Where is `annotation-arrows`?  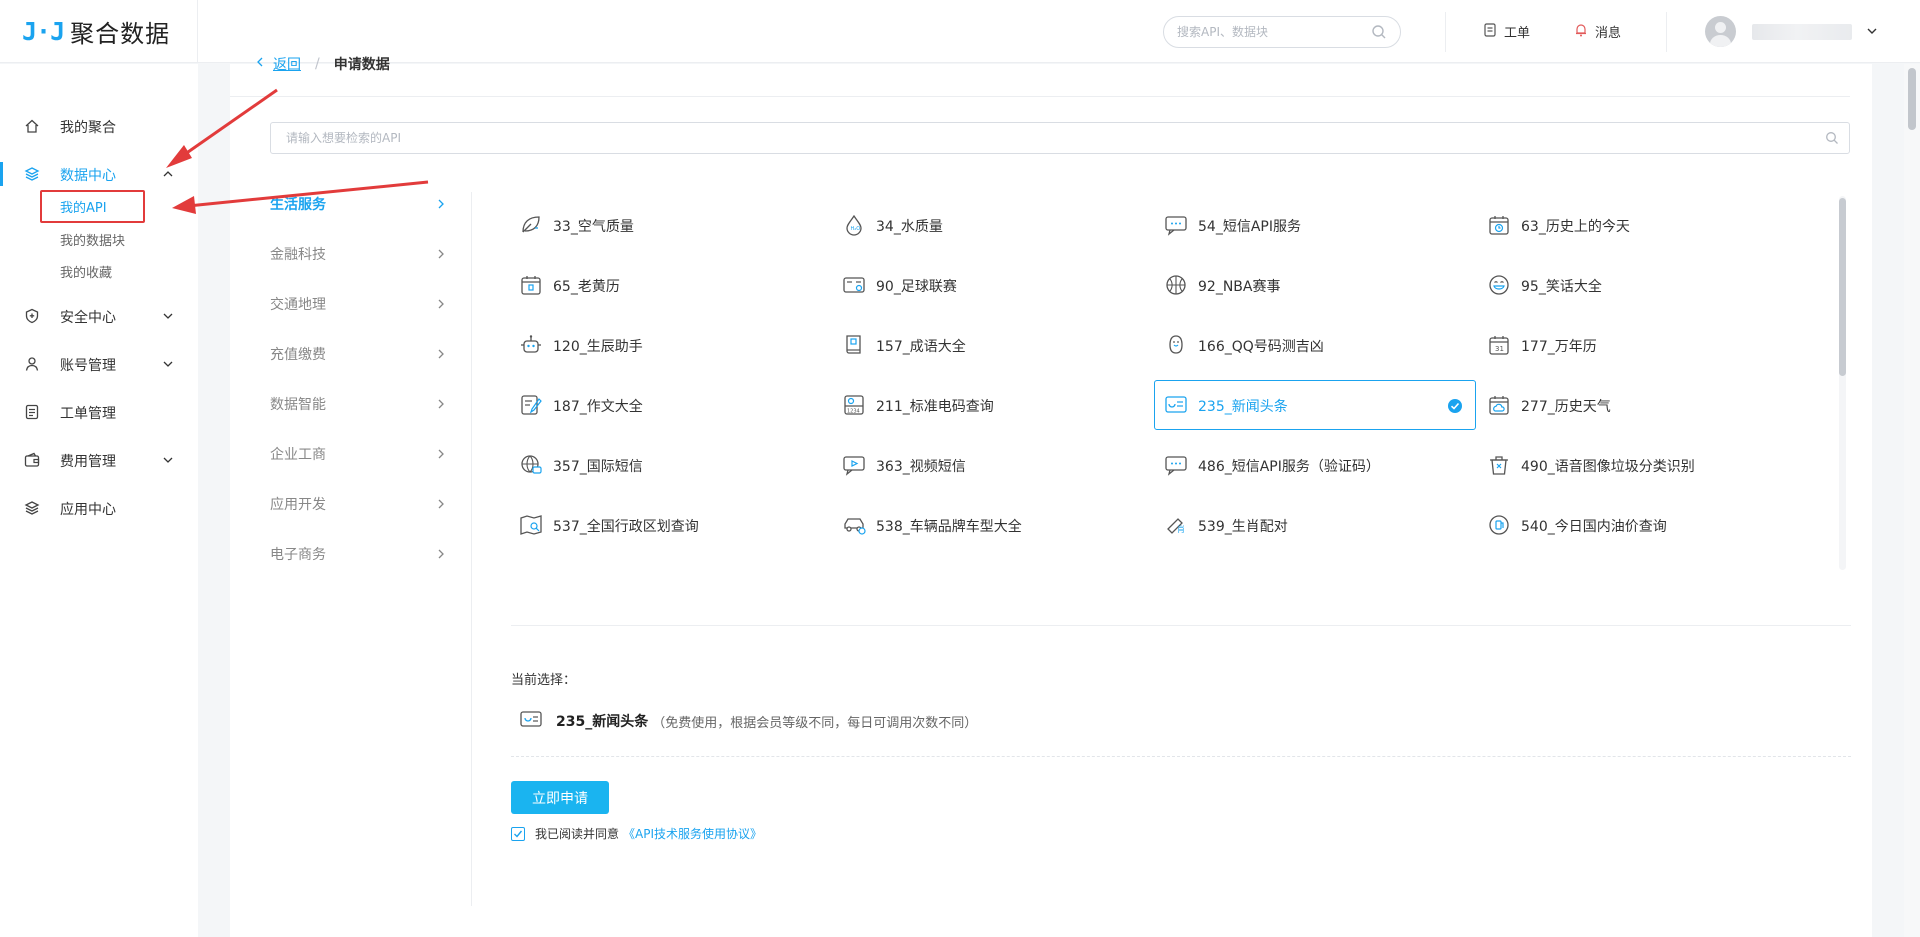 annotation-arrows is located at coordinates (297, 151).